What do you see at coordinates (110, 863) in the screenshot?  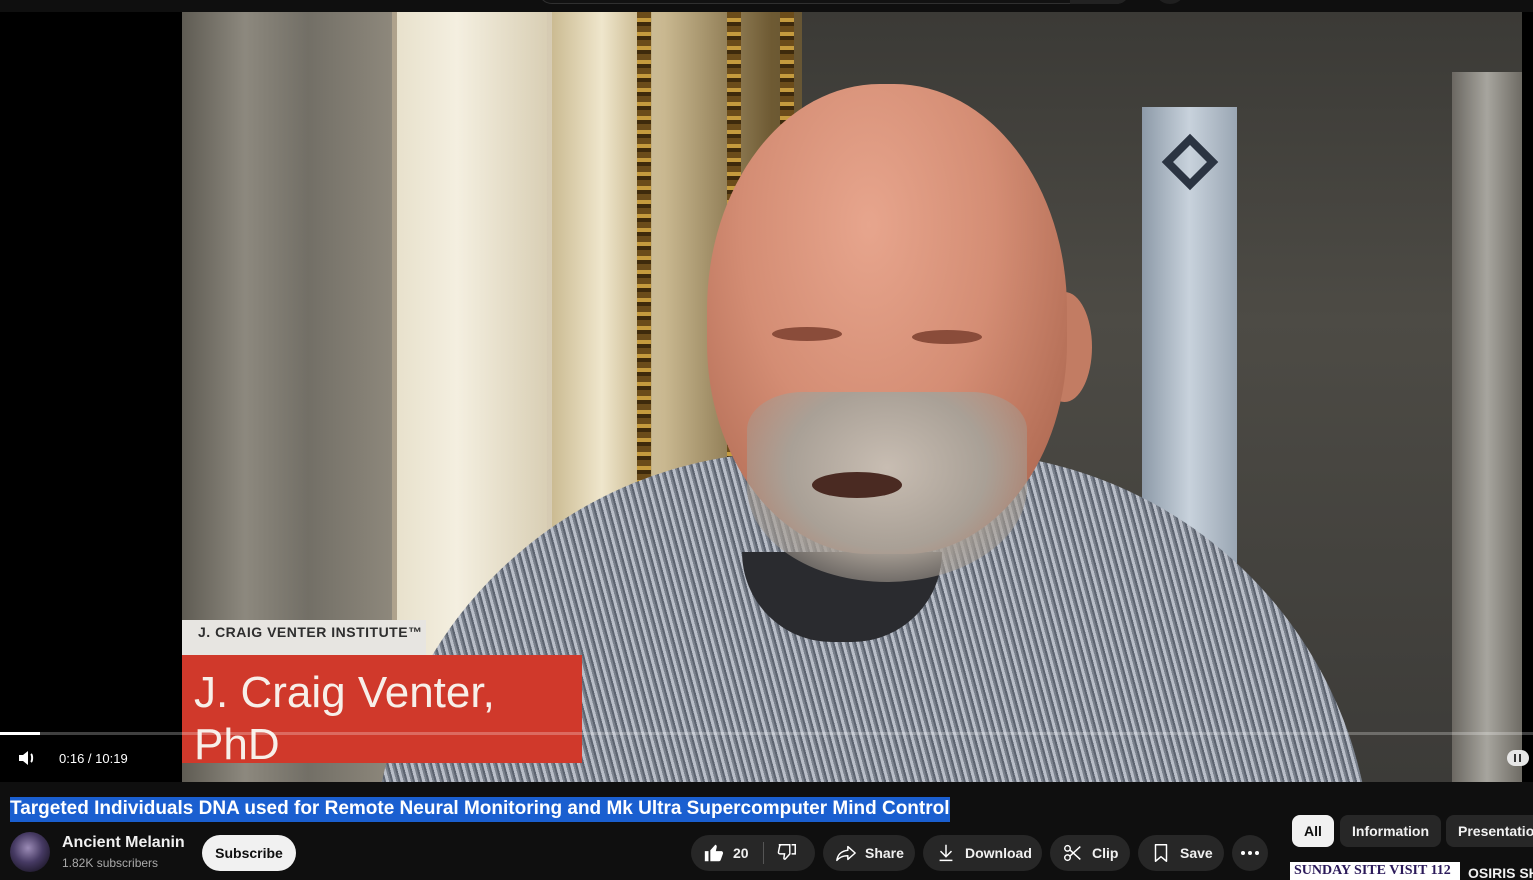 I see `subscriber-count: 1.82K subscribers` at bounding box center [110, 863].